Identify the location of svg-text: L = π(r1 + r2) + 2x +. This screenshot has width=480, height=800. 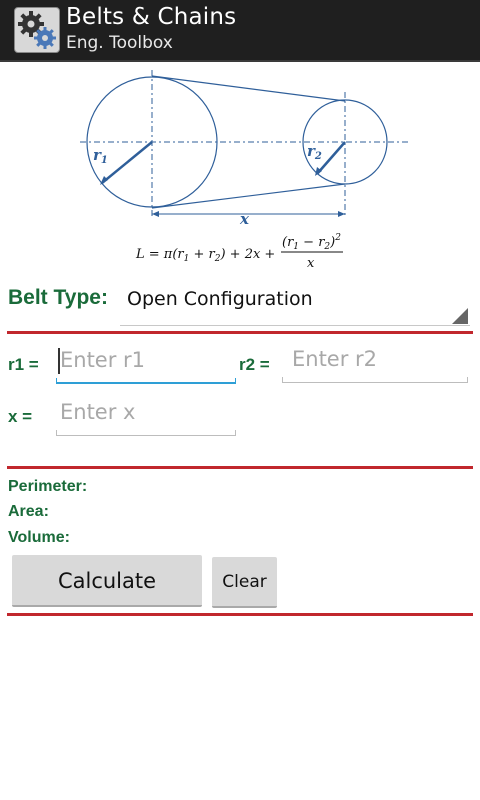
(205, 255).